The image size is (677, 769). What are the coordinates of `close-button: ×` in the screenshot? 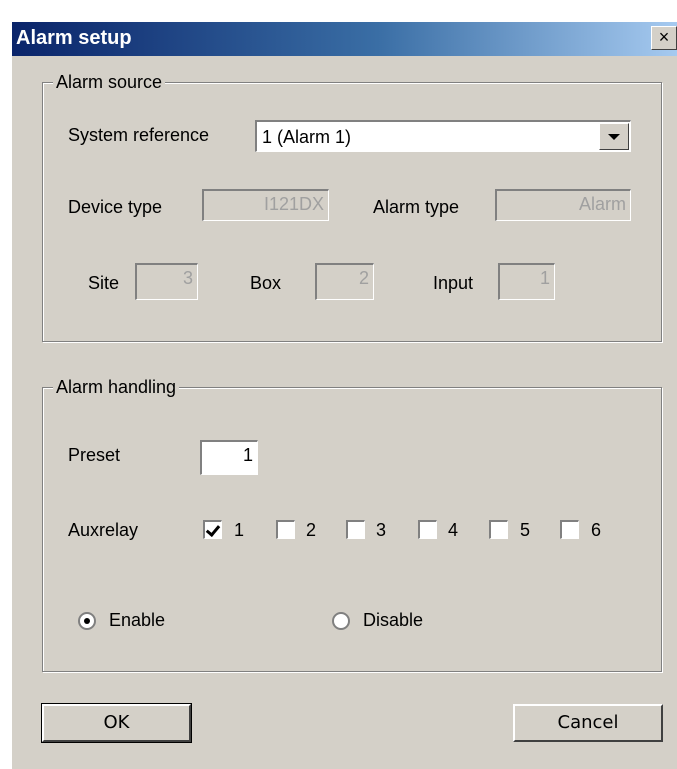 It's located at (664, 38).